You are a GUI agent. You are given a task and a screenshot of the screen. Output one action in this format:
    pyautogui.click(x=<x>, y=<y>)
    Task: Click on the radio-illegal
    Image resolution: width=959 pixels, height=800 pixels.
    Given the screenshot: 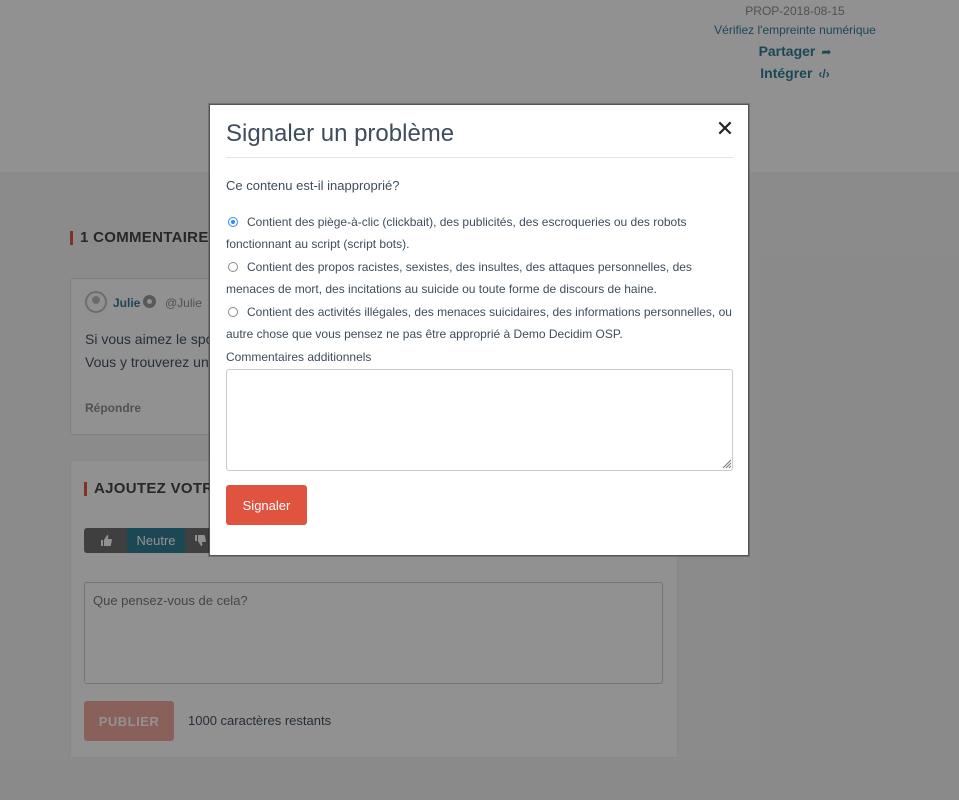 What is the action you would take?
    pyautogui.click(x=233, y=312)
    